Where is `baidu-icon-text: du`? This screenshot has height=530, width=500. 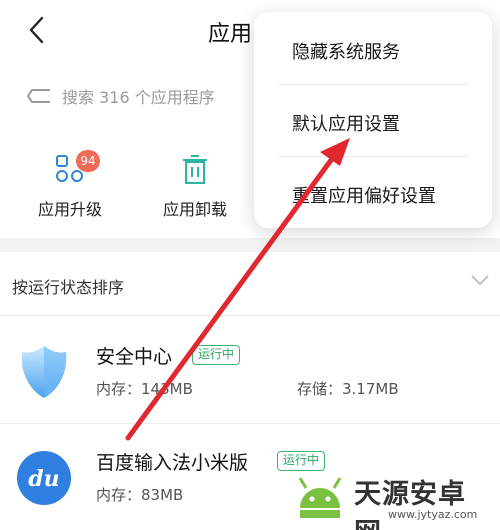 baidu-icon-text: du is located at coordinates (43, 479).